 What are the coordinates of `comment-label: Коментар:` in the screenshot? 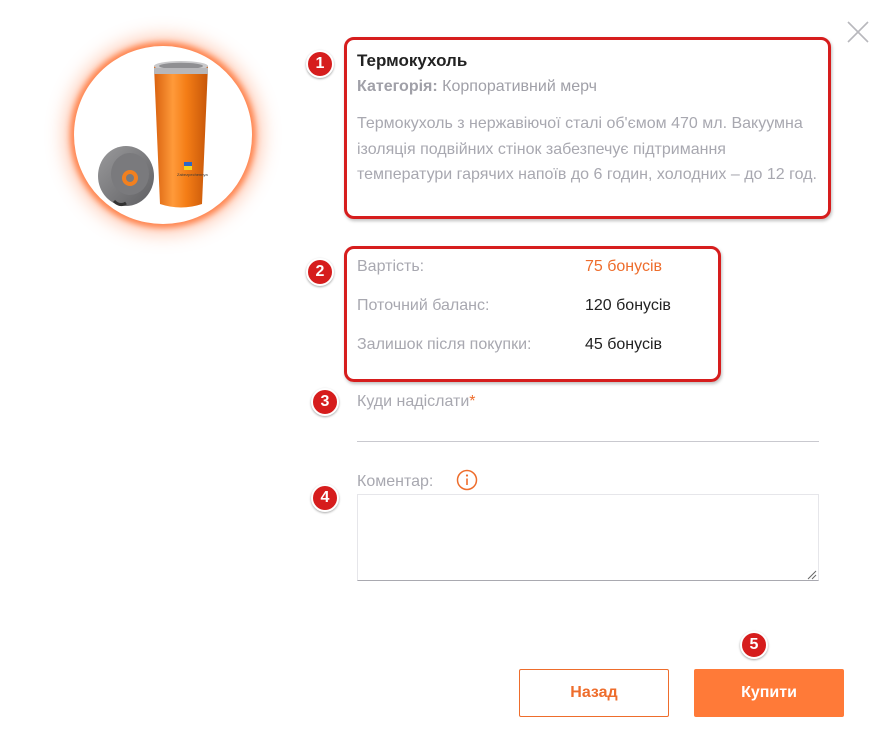 It's located at (395, 481).